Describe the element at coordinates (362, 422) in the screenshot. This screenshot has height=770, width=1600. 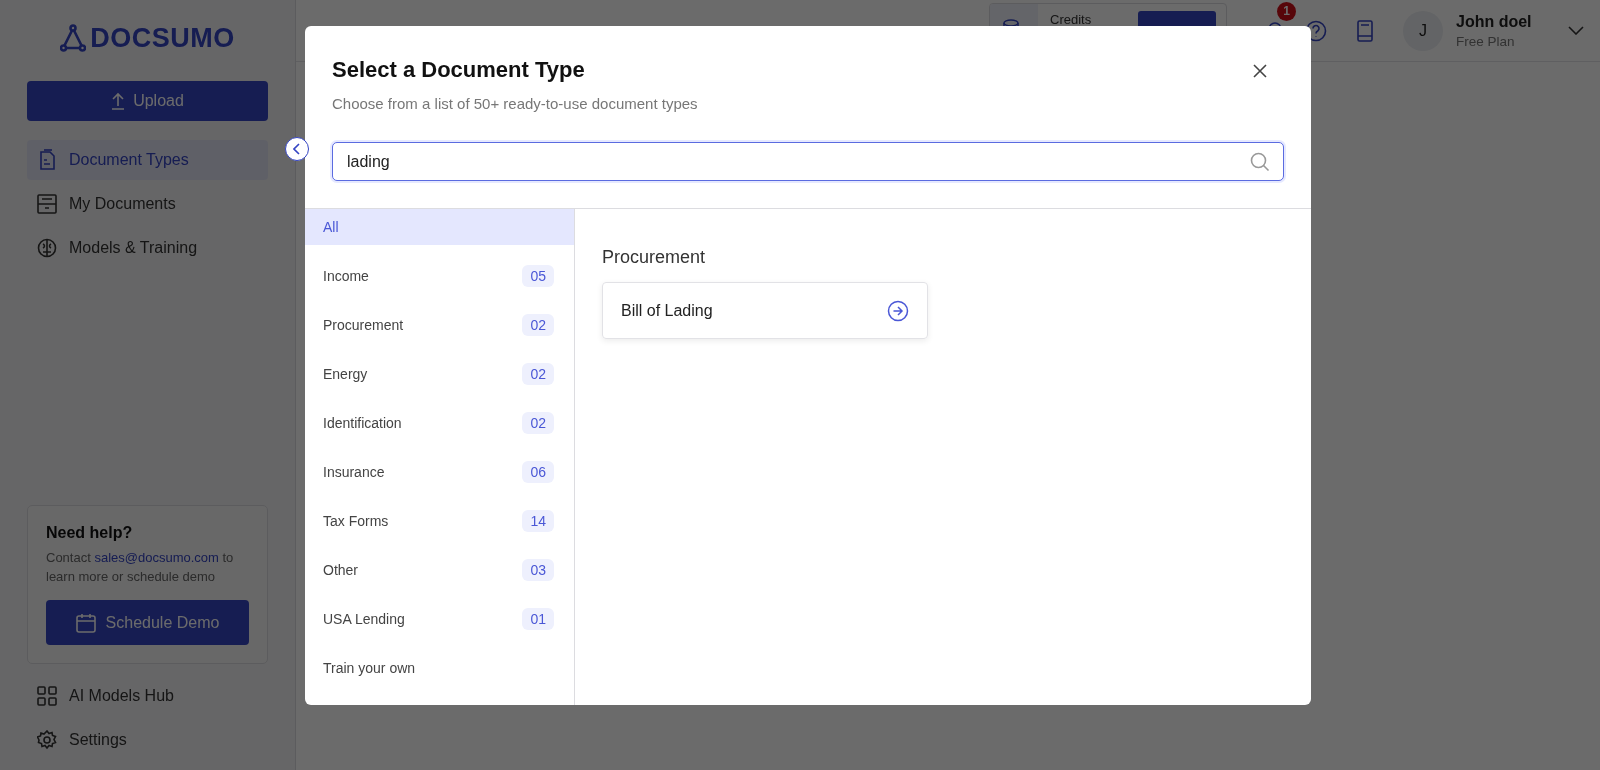
I see `category-label: Identification` at that location.